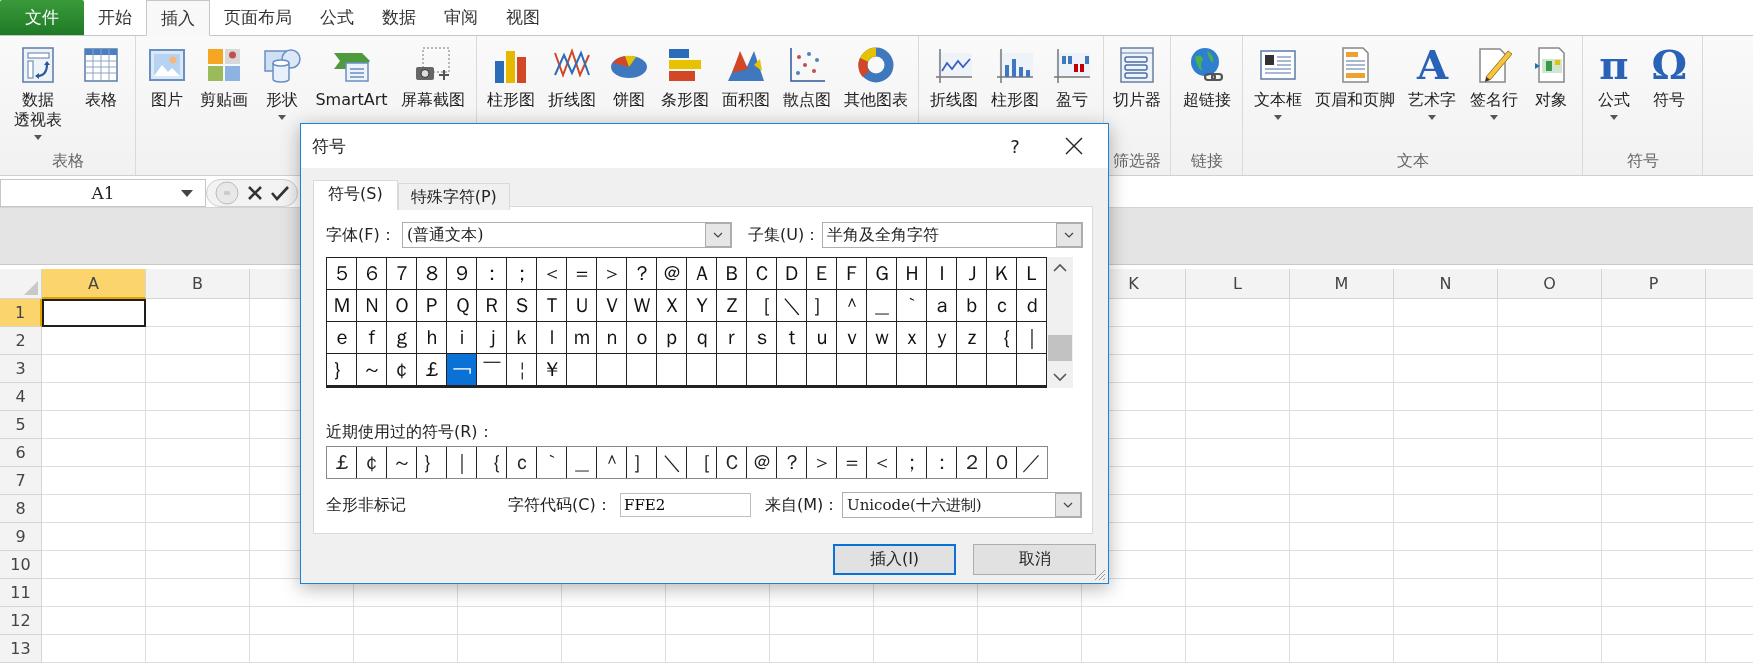 The image size is (1753, 665). What do you see at coordinates (1137, 161) in the screenshot?
I see `group-label: 筛选器` at bounding box center [1137, 161].